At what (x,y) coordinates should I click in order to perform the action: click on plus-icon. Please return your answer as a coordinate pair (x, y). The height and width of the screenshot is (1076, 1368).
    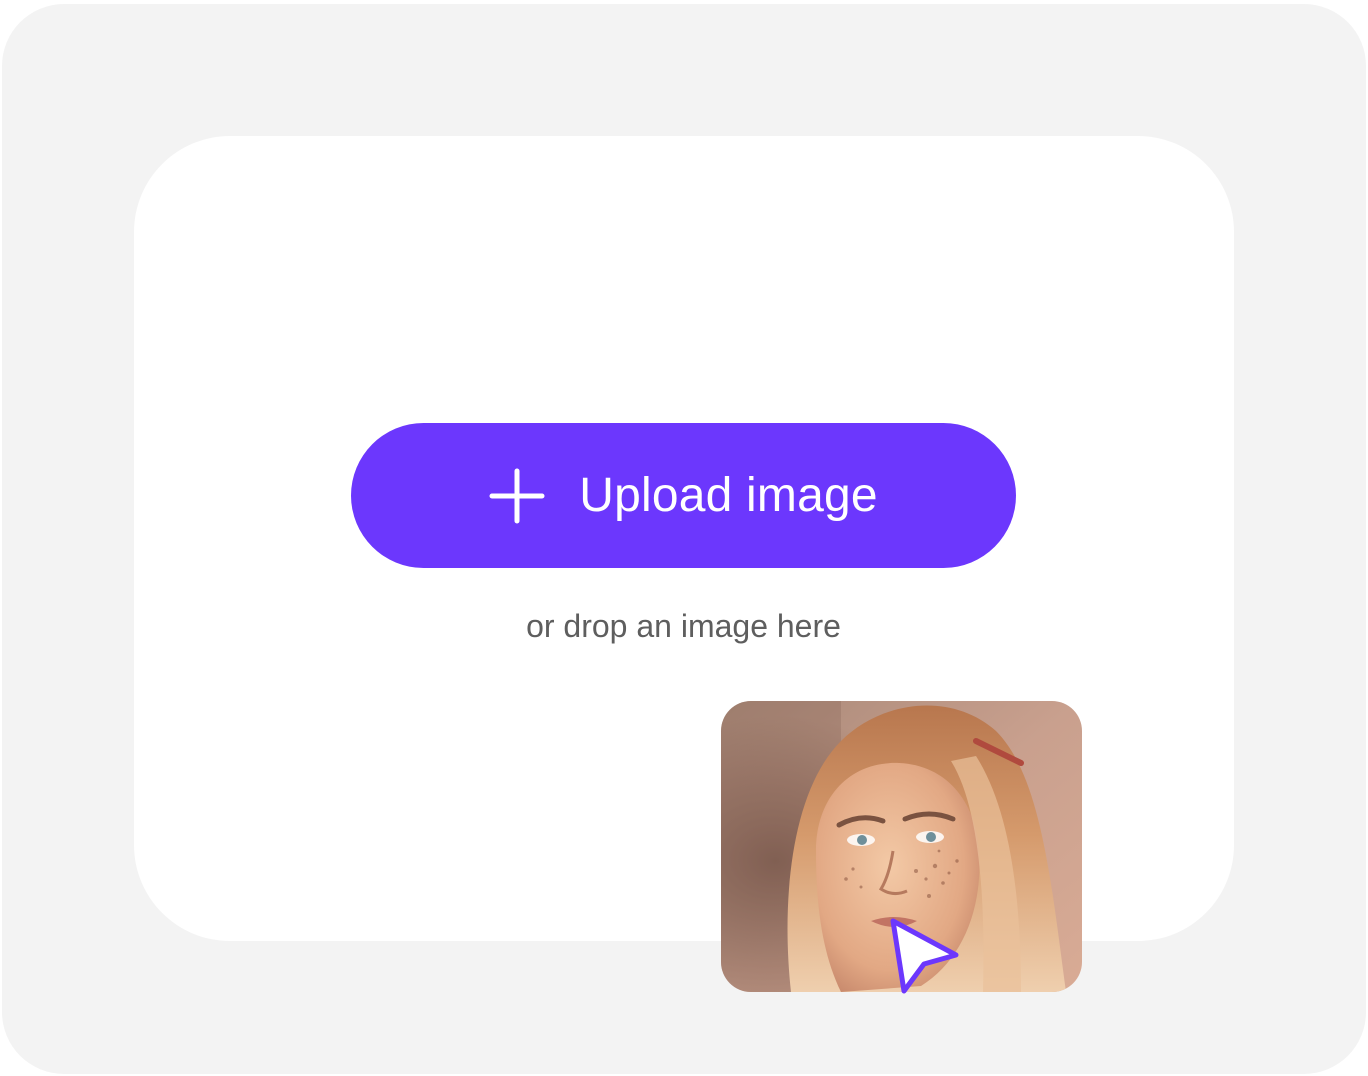
    Looking at the image, I should click on (517, 495).